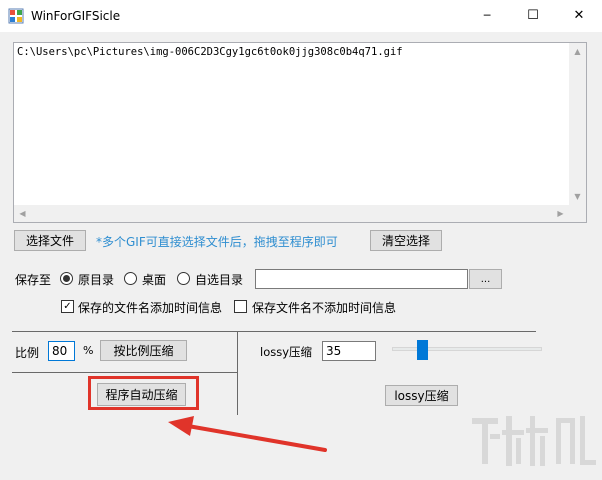 The width and height of the screenshot is (602, 480). I want to click on scroll-down-icon: ▼, so click(577, 196).